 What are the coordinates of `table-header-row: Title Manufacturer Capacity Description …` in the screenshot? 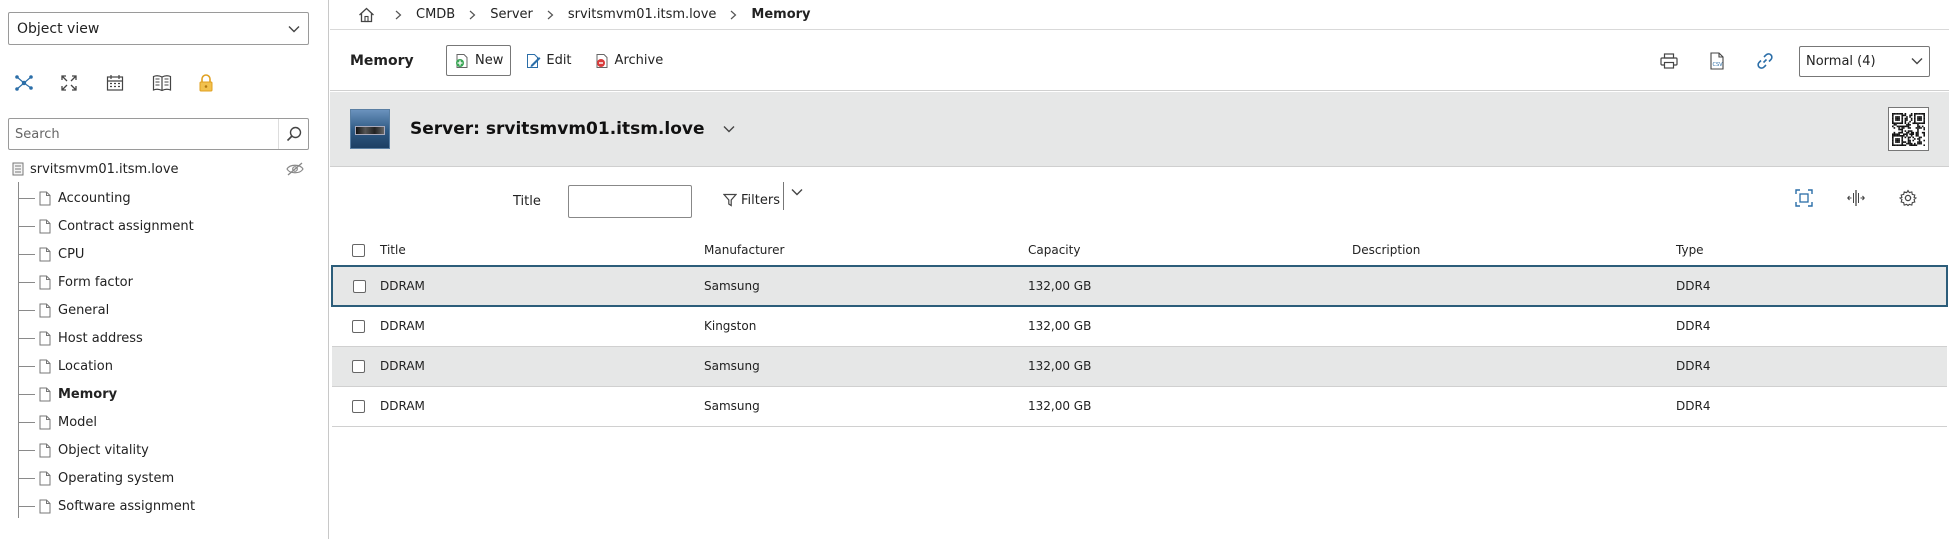 It's located at (1139, 250).